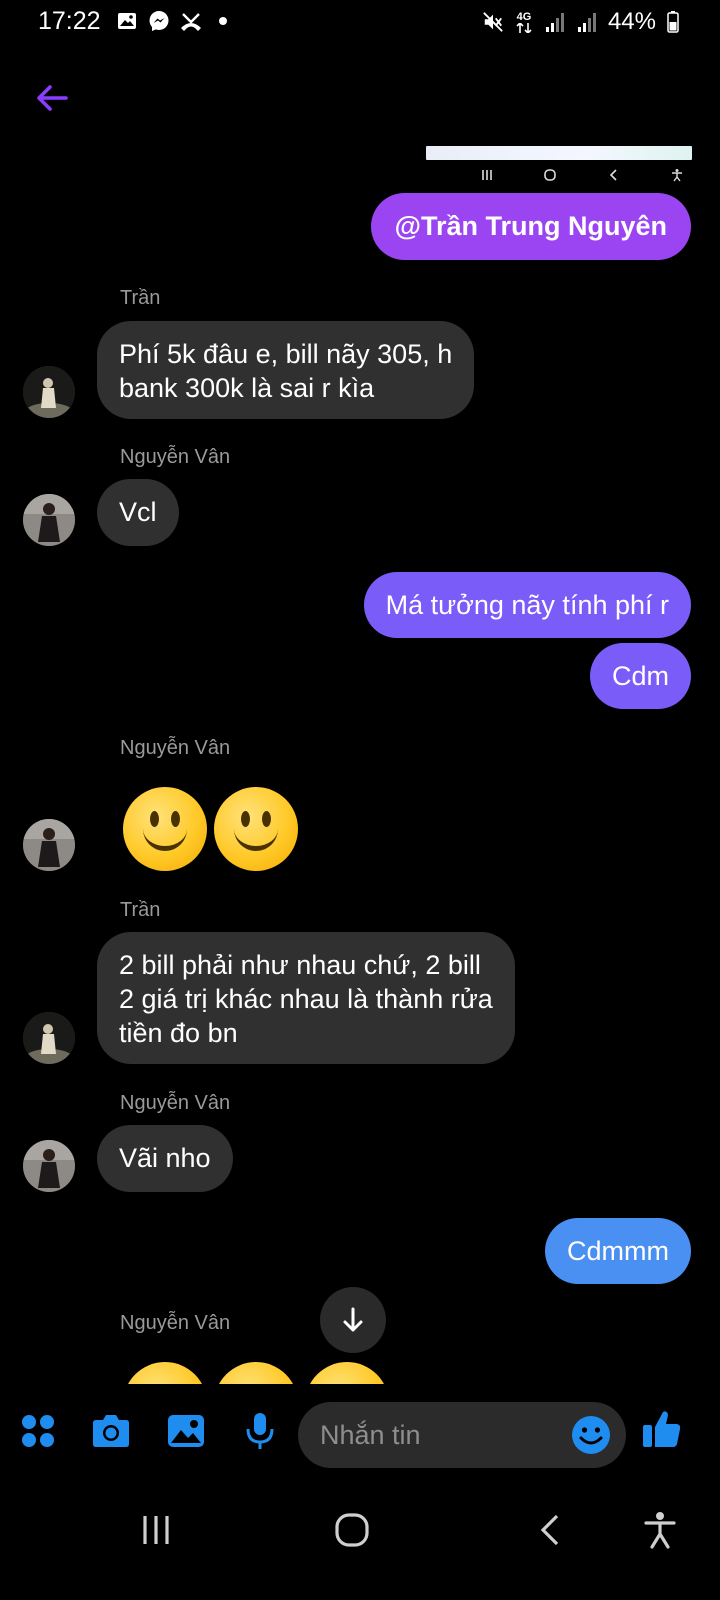 This screenshot has width=720, height=1600. I want to click on camera-button, so click(111, 1431).